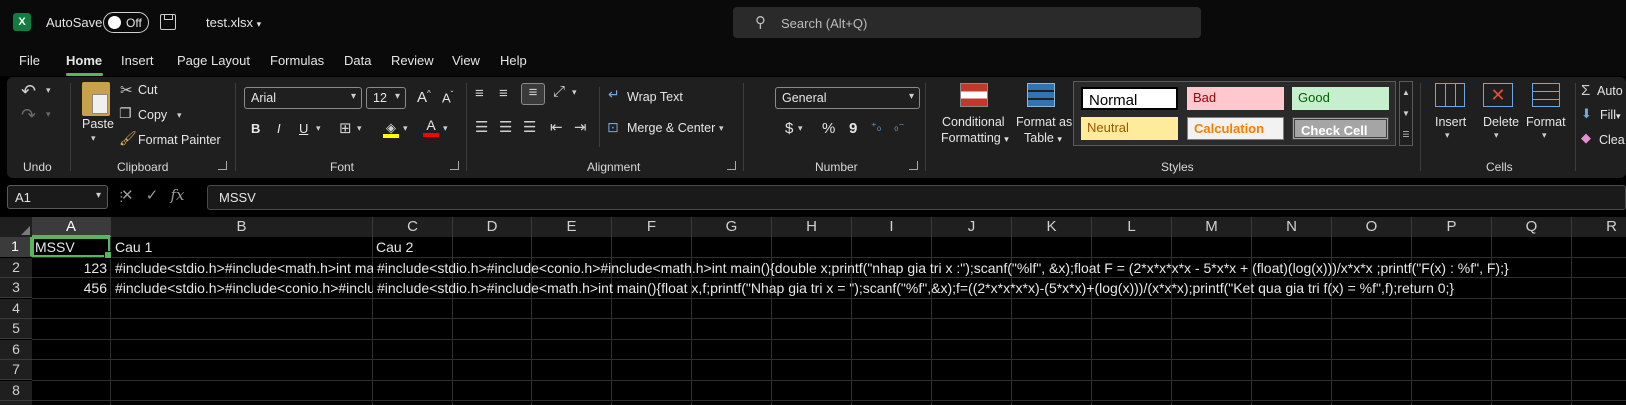  What do you see at coordinates (652, 227) in the screenshot?
I see `column-header-F: F` at bounding box center [652, 227].